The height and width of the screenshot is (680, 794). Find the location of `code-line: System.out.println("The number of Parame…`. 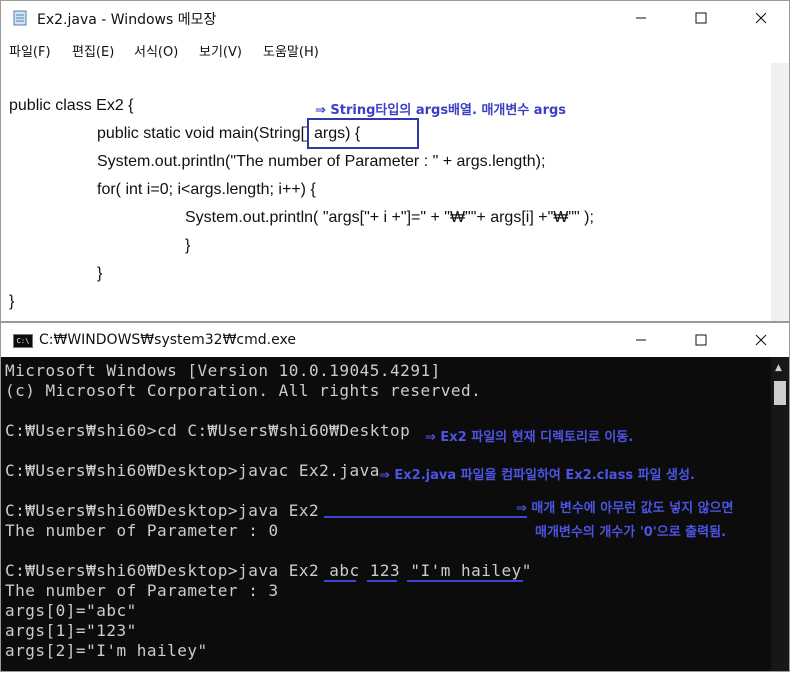

code-line: System.out.println("The number of Parame… is located at coordinates (321, 161).